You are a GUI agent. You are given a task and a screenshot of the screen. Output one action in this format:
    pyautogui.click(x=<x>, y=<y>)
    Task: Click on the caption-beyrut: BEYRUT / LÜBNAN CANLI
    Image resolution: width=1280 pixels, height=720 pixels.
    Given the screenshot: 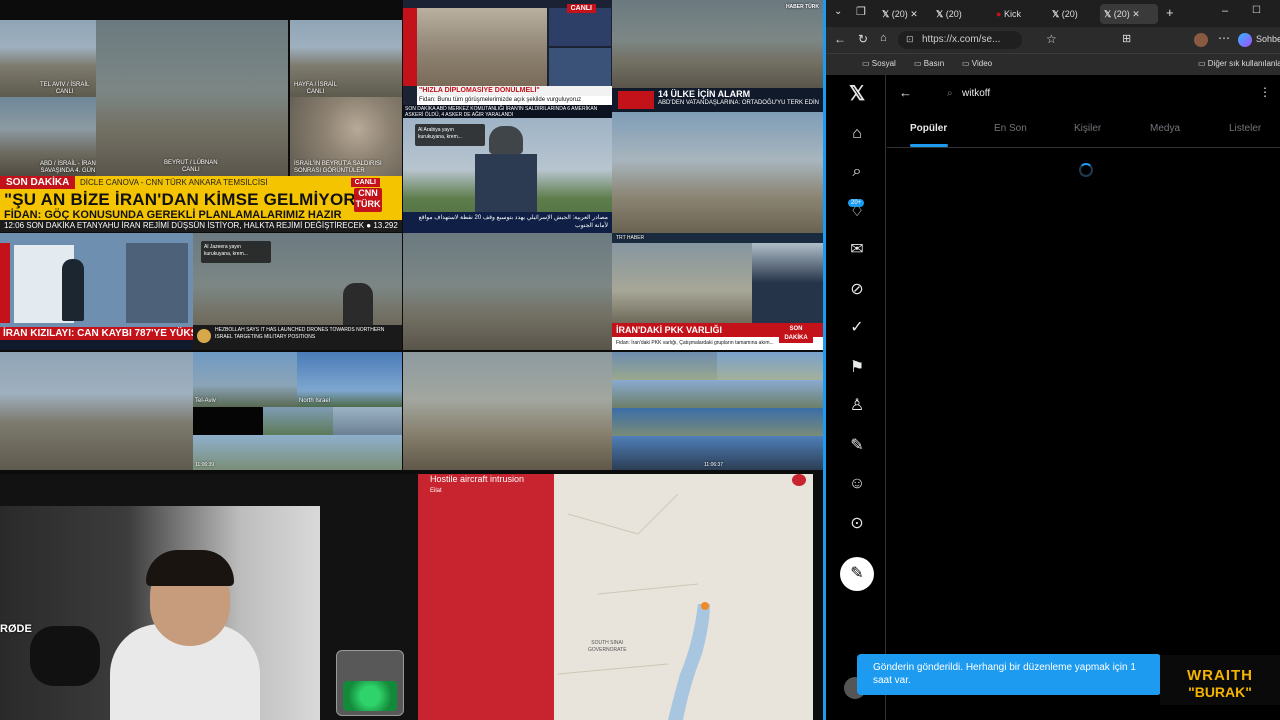 What is the action you would take?
    pyautogui.click(x=191, y=166)
    